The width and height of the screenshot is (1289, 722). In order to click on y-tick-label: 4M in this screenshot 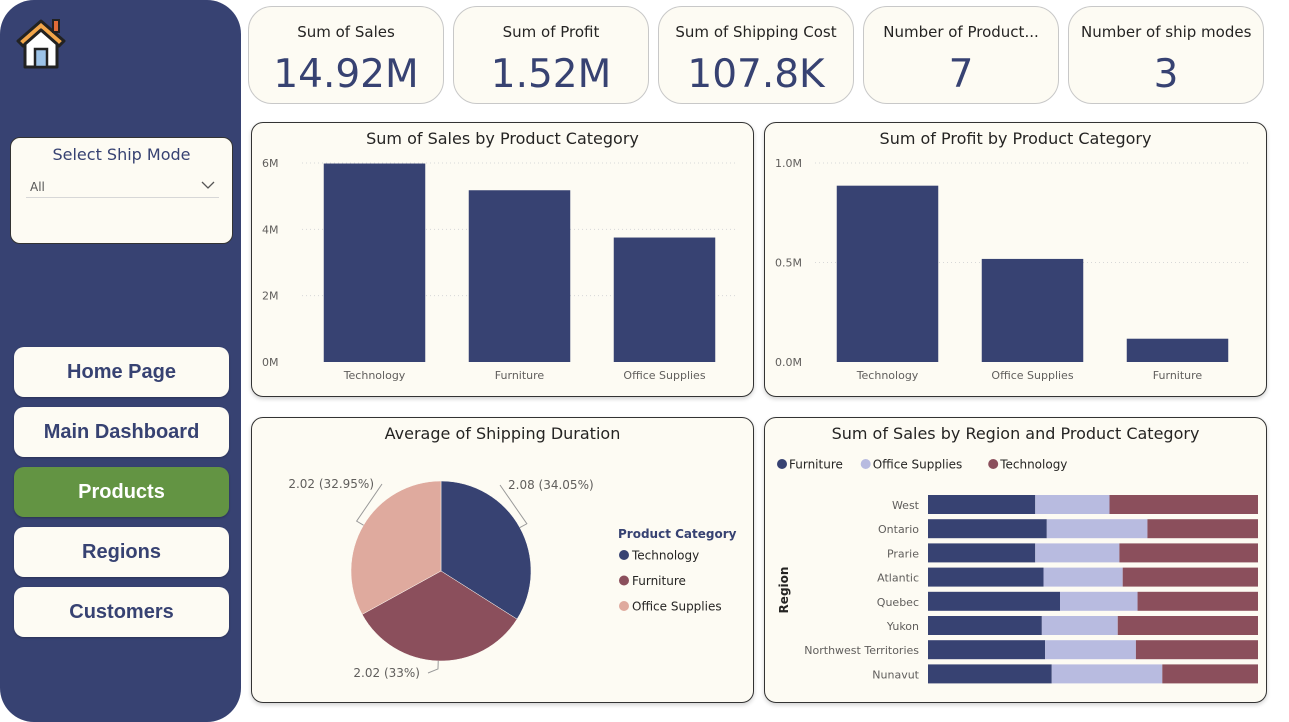, I will do `click(270, 229)`.